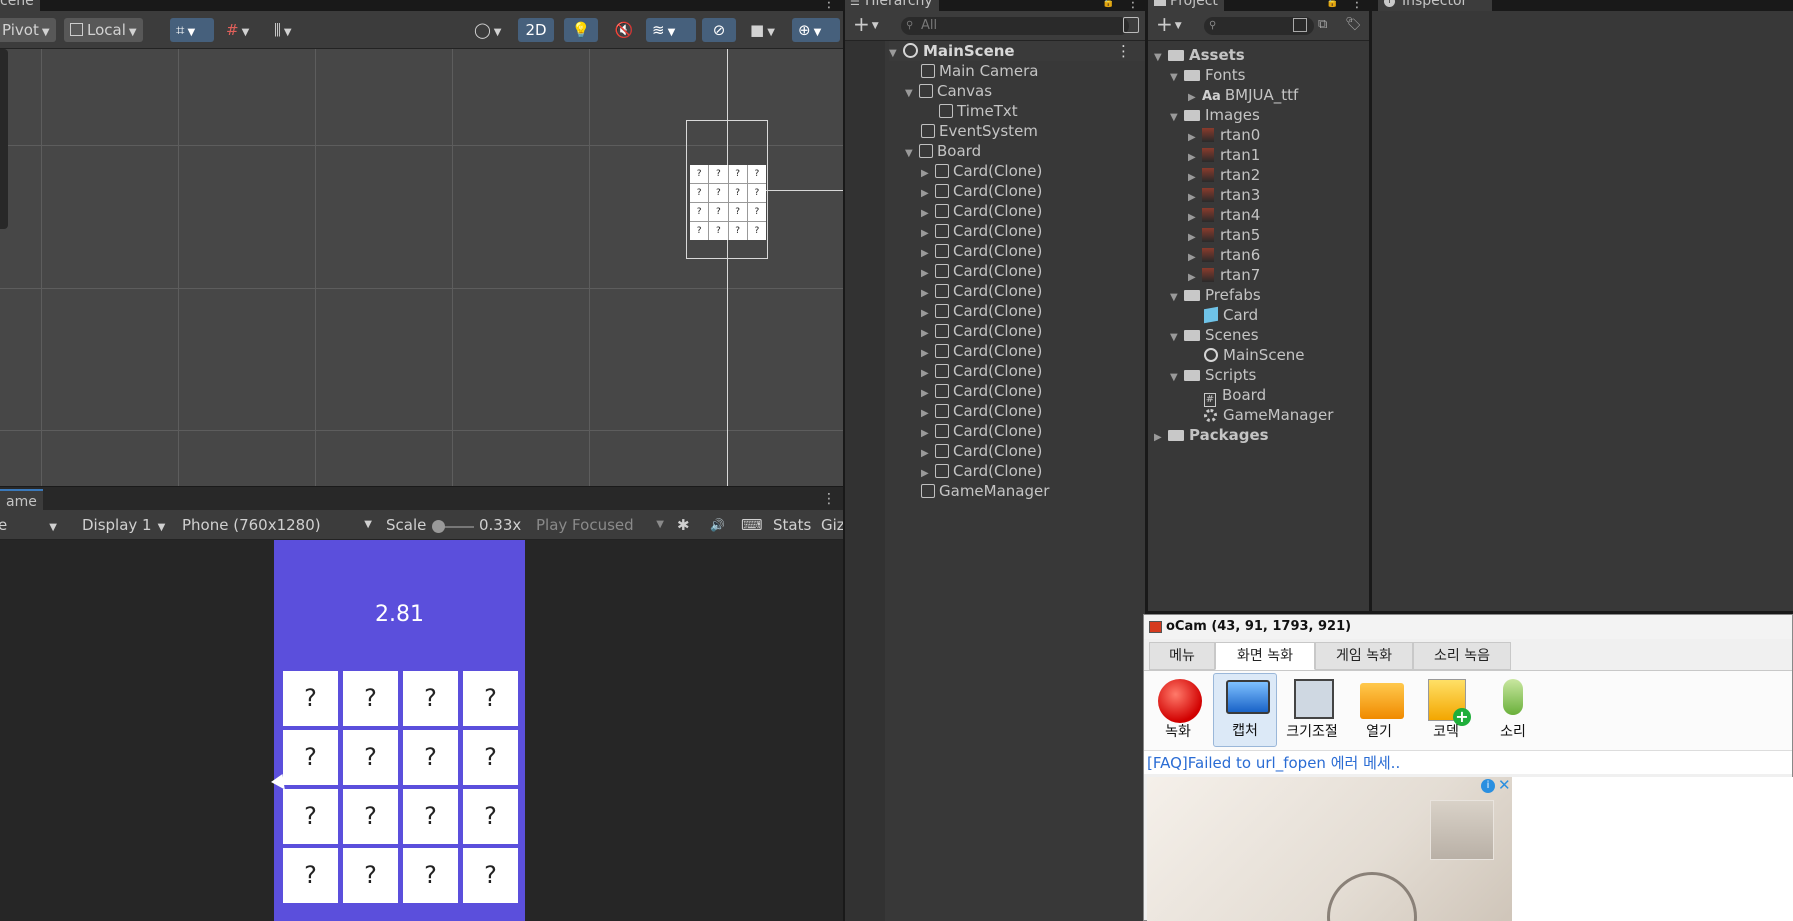 The height and width of the screenshot is (921, 1793). Describe the element at coordinates (600, 525) in the screenshot. I see `play-focused-dropdown: Play Focused ▼` at that location.